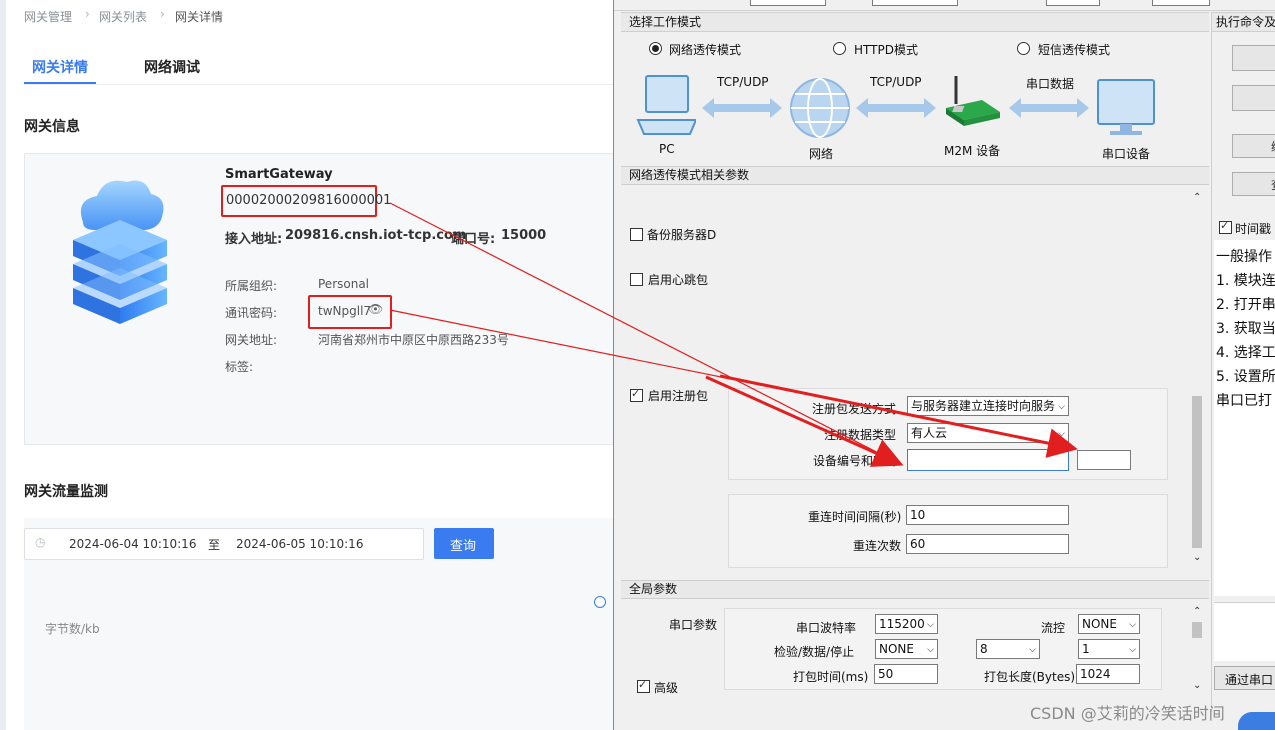  What do you see at coordinates (839, 48) in the screenshot?
I see `mode-radio-httpd` at bounding box center [839, 48].